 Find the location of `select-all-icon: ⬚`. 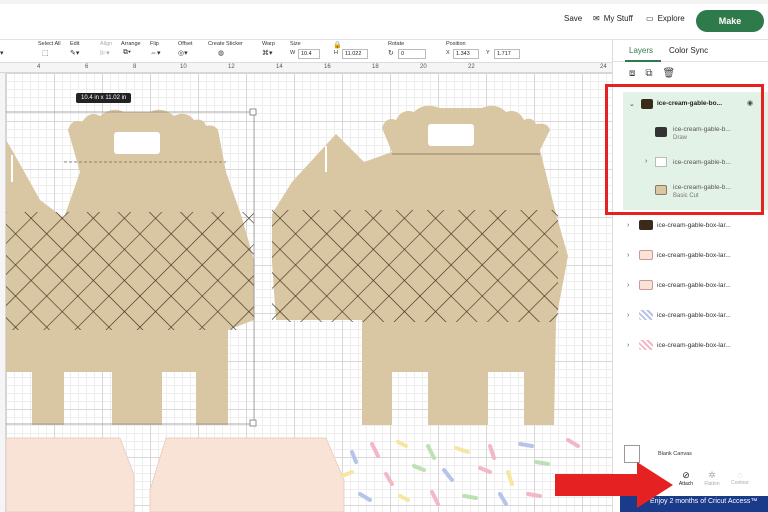

select-all-icon: ⬚ is located at coordinates (45, 53).